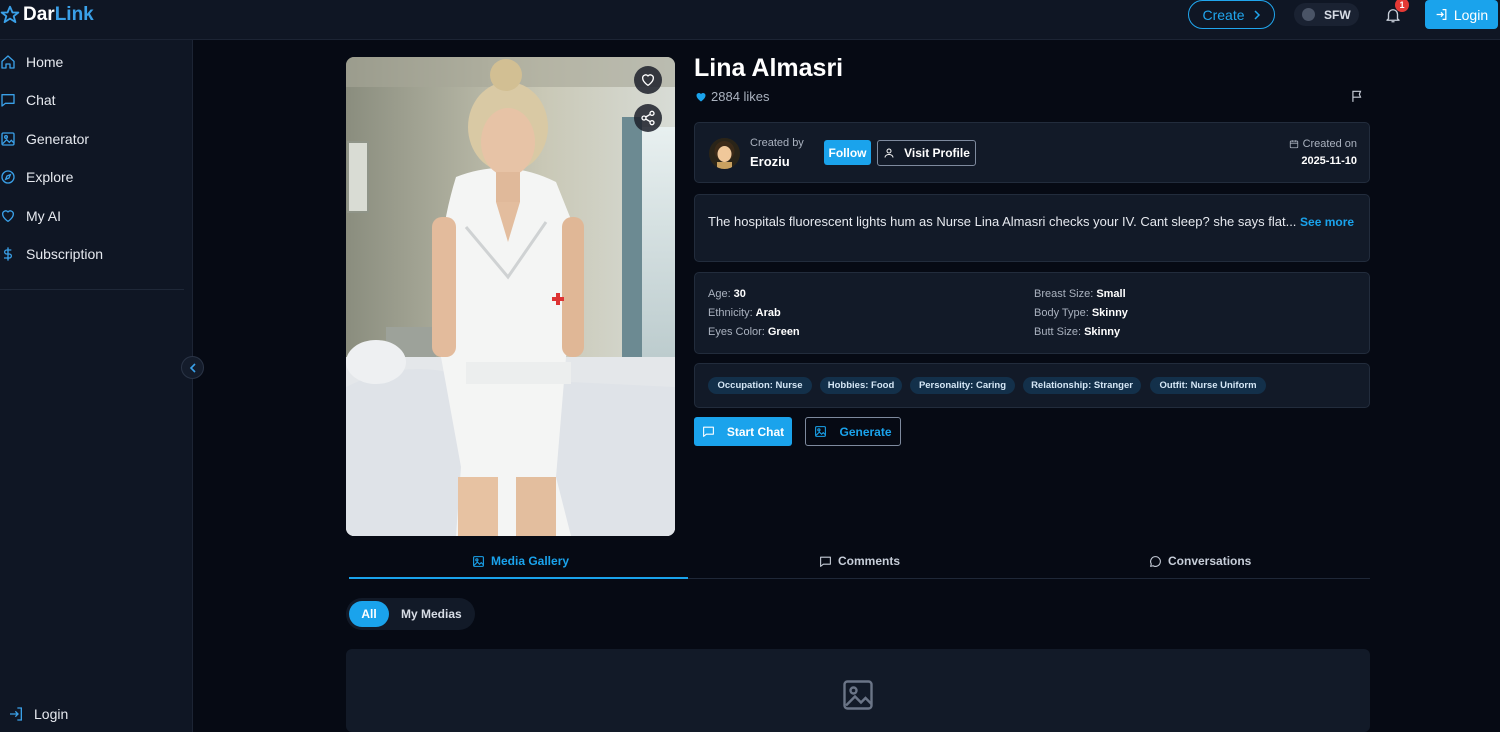 This screenshot has width=1500, height=732. What do you see at coordinates (1208, 385) in the screenshot?
I see `tag: Outfit: Nurse Uniform` at bounding box center [1208, 385].